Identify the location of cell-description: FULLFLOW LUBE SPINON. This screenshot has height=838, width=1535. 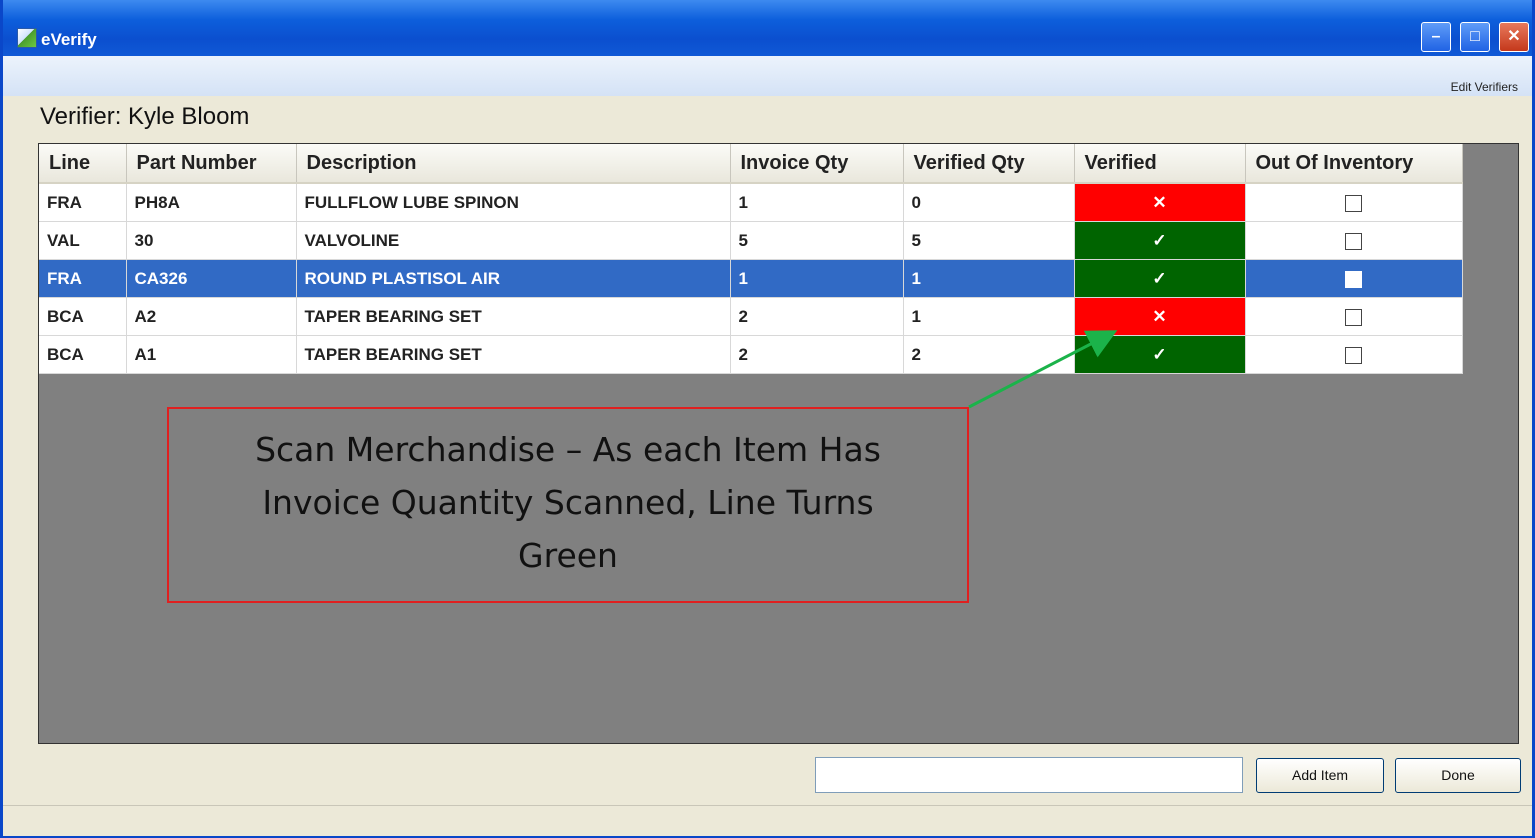
(513, 202).